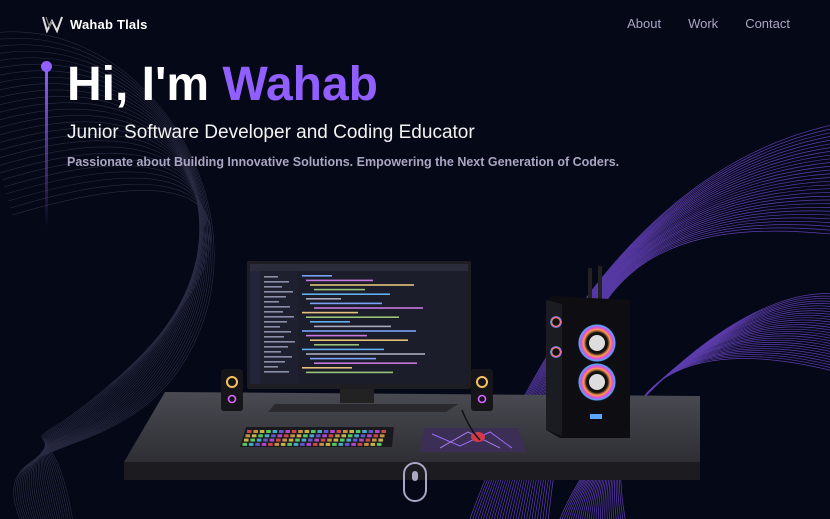 The width and height of the screenshot is (830, 519). I want to click on brand-logo: Wahab Tlals, so click(95, 24).